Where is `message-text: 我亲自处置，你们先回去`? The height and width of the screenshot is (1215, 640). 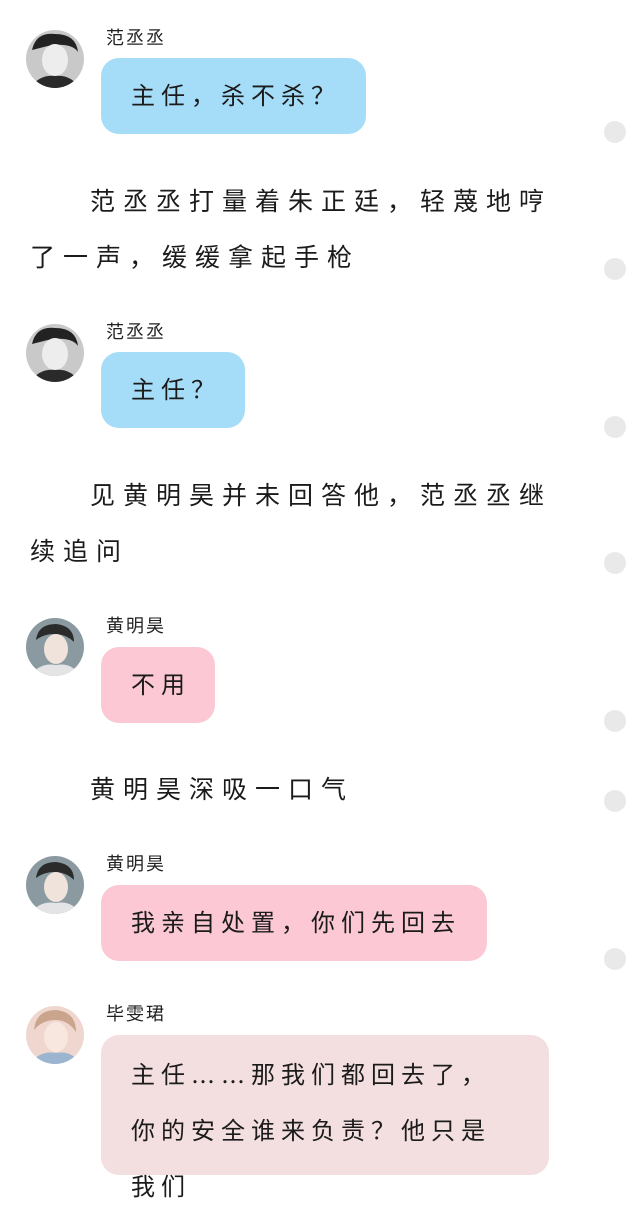
message-text: 我亲自处置，你们先回去 is located at coordinates (296, 923).